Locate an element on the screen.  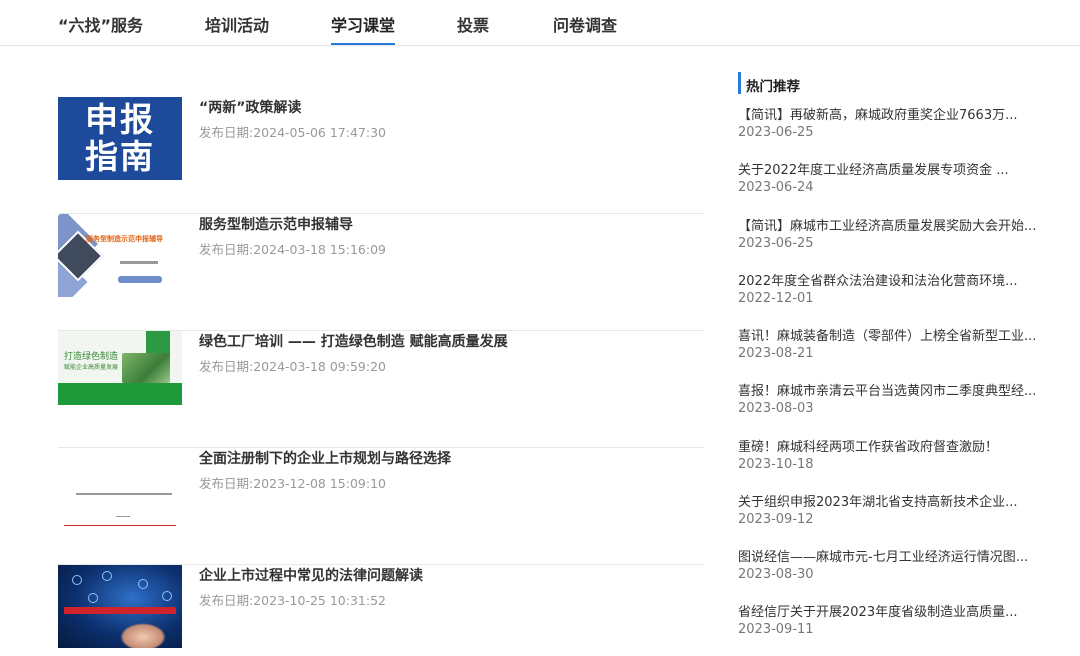
sidebar-item: 喜讯！麻城装备制造（零部件）上榜全省新型工业... 2023-08-21 is located at coordinates (891, 349).